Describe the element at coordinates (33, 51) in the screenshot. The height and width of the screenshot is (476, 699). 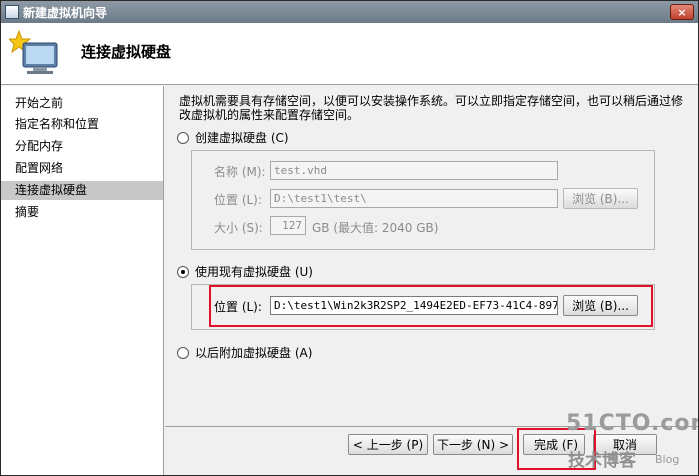
I see `monitor-star-icon` at that location.